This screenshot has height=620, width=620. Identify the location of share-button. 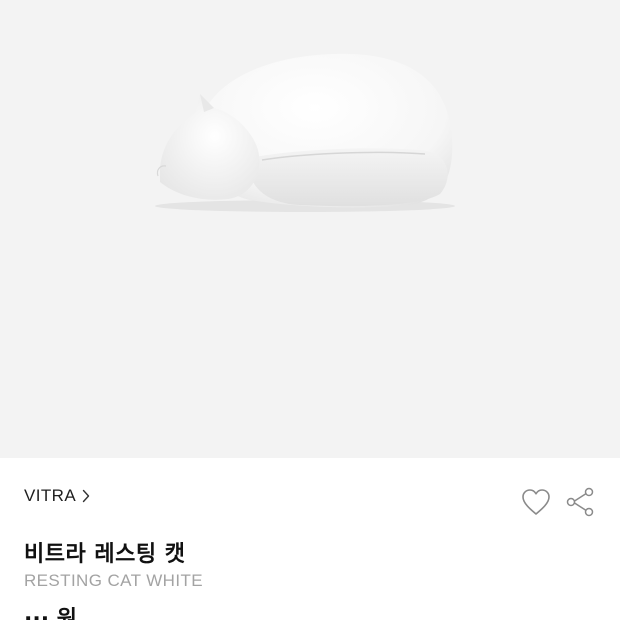
(580, 502).